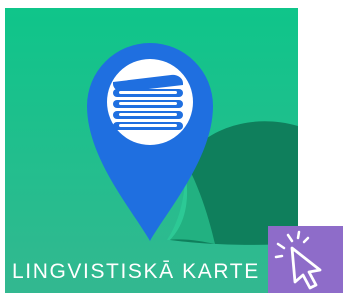  What do you see at coordinates (298, 260) in the screenshot?
I see `pointer-click-icon` at bounding box center [298, 260].